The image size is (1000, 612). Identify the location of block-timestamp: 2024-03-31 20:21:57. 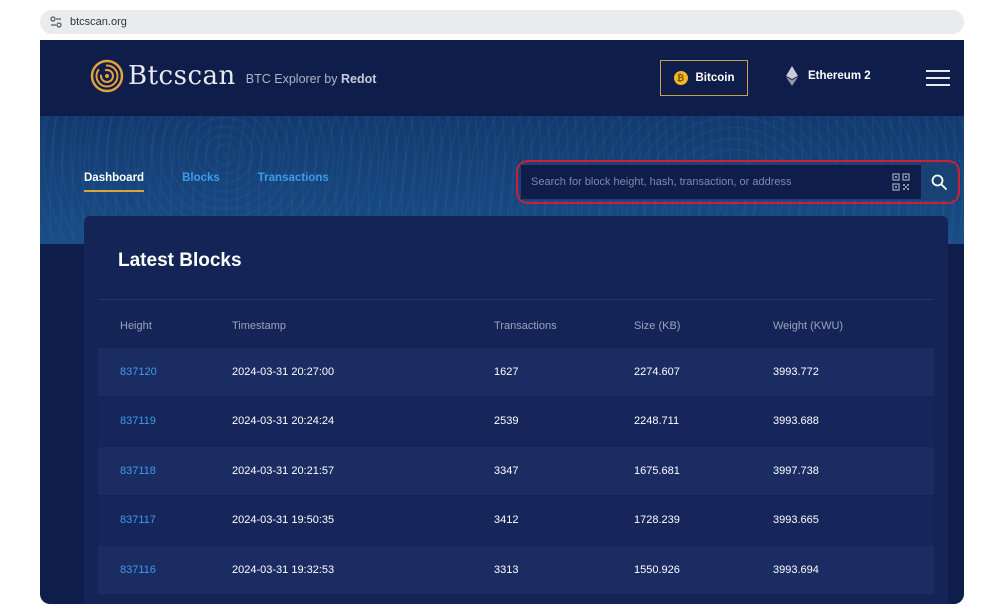
(283, 470).